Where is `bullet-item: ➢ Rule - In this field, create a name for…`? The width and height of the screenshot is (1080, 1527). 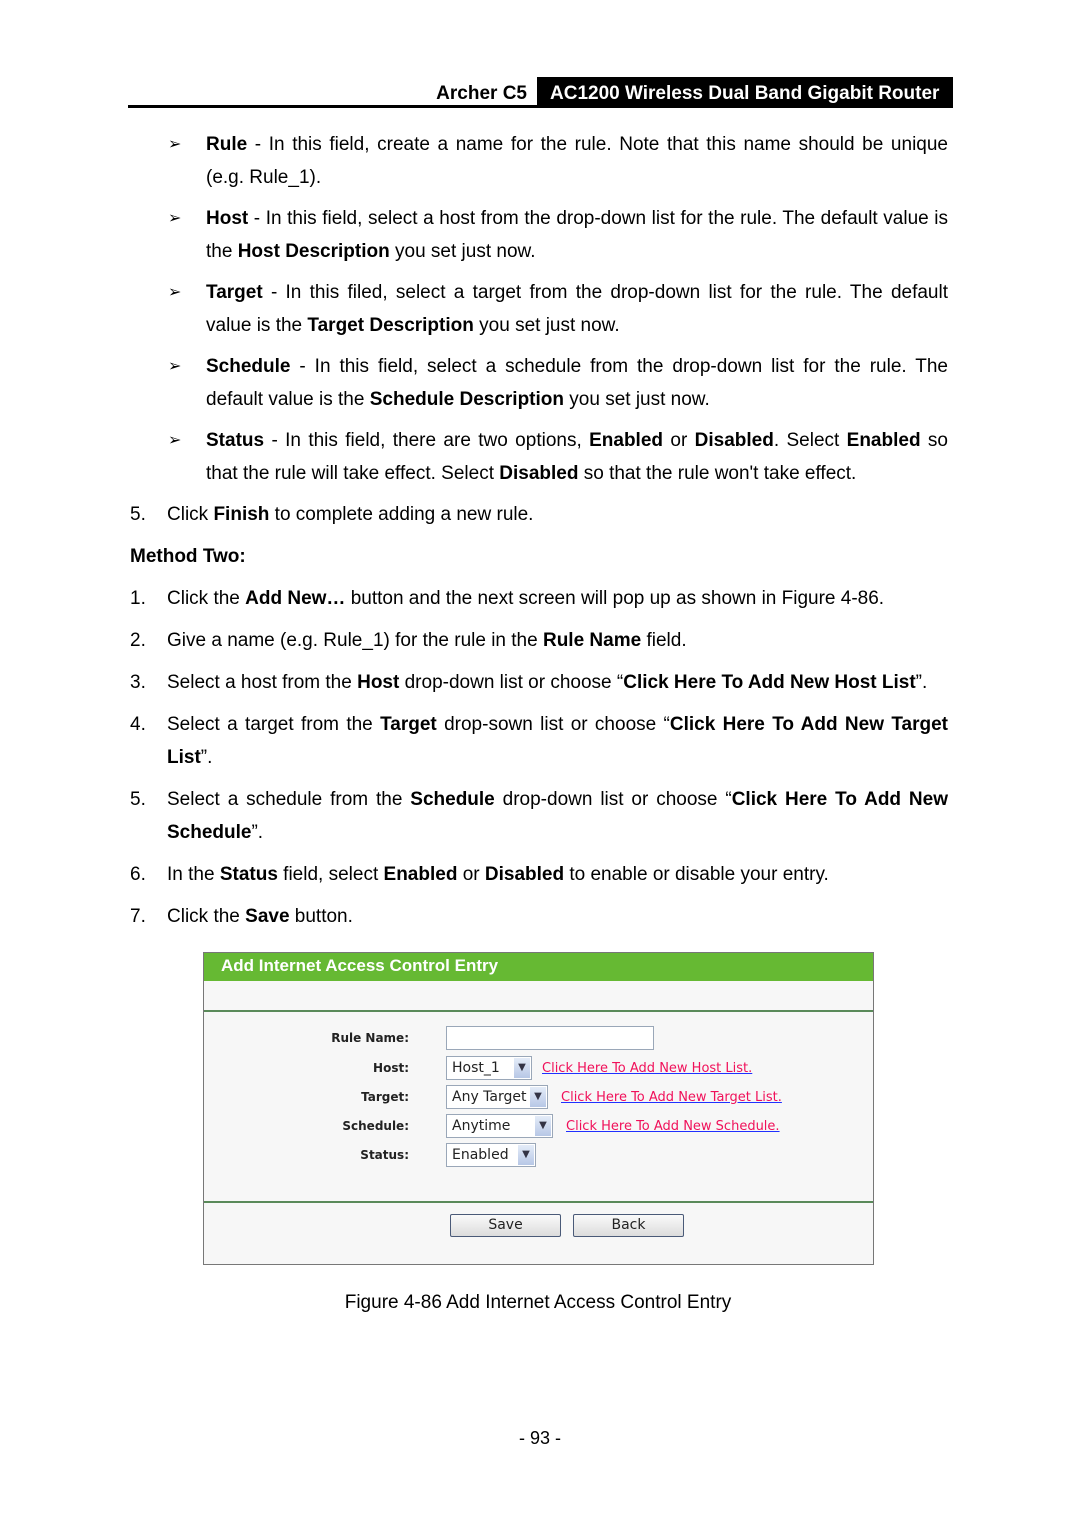 bullet-item: ➢ Rule - In this field, create a name for… is located at coordinates (538, 161).